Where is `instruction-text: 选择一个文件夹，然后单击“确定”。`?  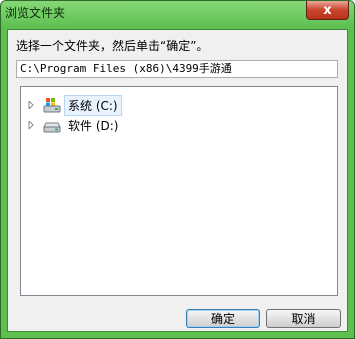 instruction-text: 选择一个文件夹，然后单击“确定”。 is located at coordinates (112, 46).